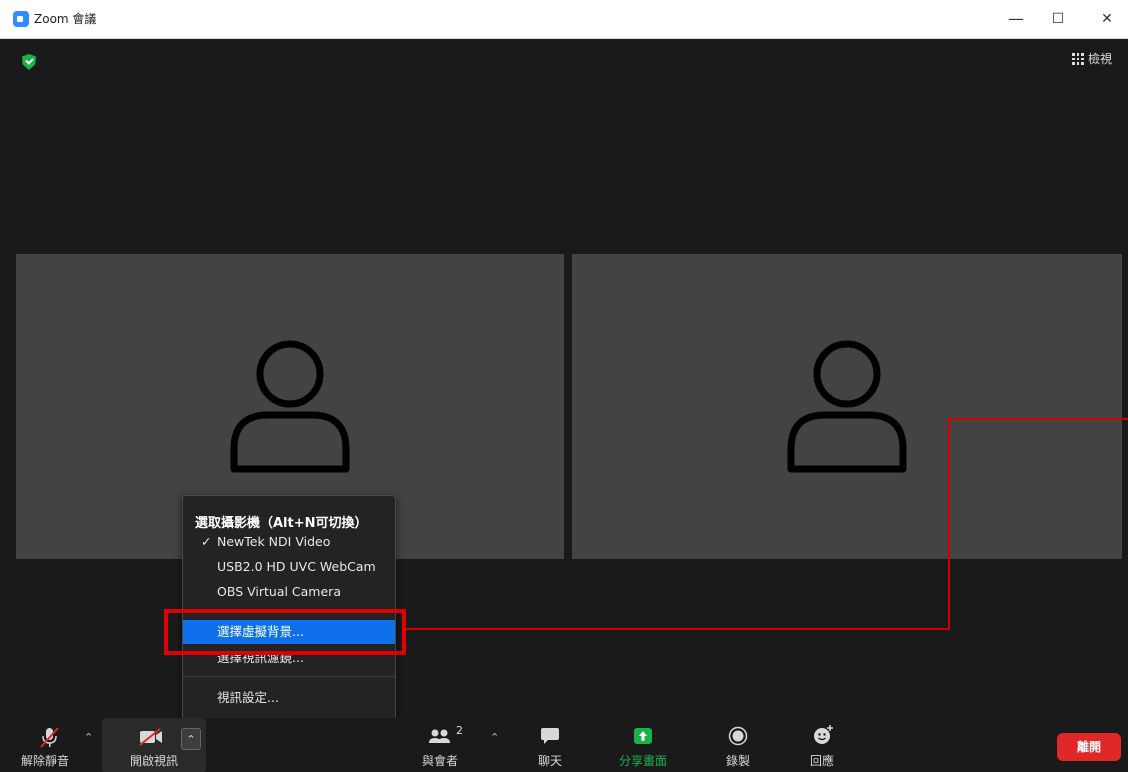 The width and height of the screenshot is (1128, 772). Describe the element at coordinates (737, 761) in the screenshot. I see `record-label: 錄製` at that location.